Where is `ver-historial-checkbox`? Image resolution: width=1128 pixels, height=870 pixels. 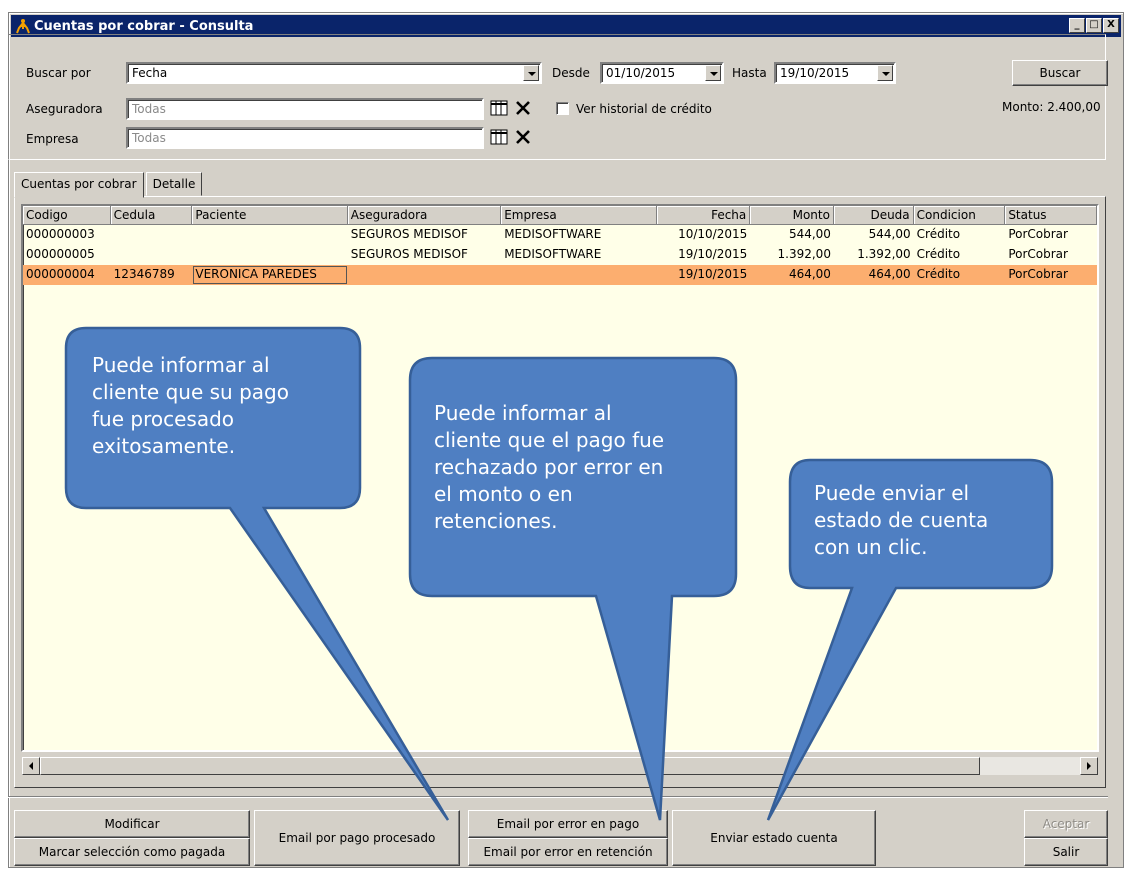
ver-historial-checkbox is located at coordinates (562, 108).